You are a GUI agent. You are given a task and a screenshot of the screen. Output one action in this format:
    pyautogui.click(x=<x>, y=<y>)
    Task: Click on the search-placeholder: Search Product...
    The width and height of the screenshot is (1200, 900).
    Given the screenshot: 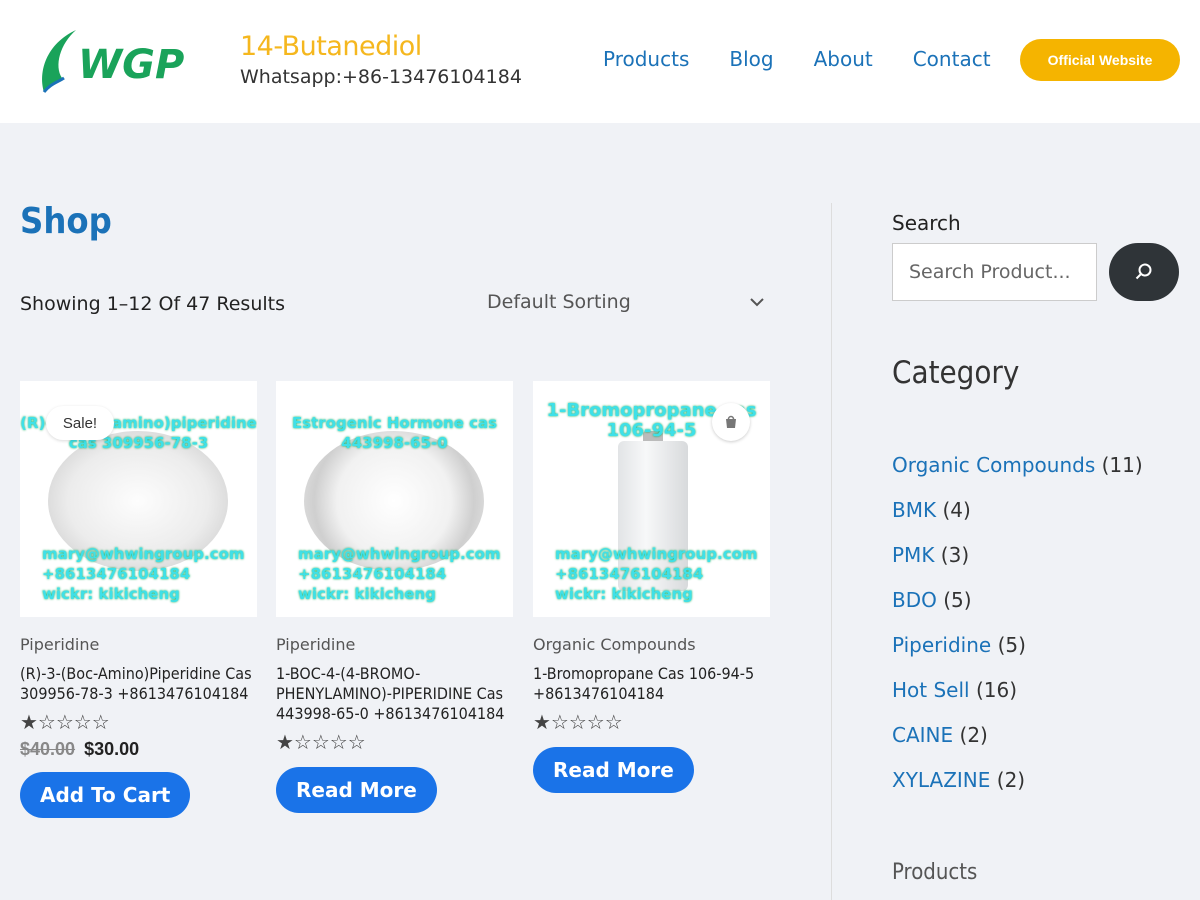 What is the action you would take?
    pyautogui.click(x=990, y=272)
    